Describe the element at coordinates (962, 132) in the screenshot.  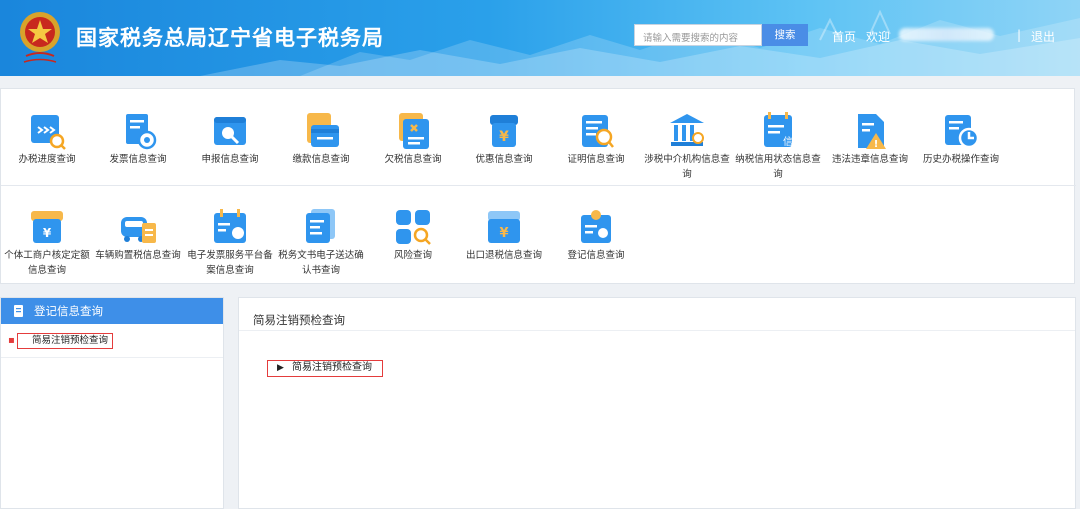
I see `history-icon` at that location.